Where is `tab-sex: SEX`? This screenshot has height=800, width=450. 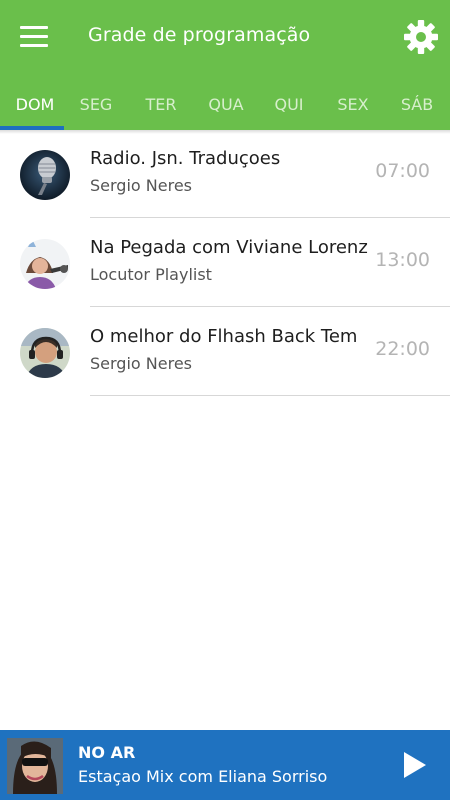 tab-sex: SEX is located at coordinates (353, 104).